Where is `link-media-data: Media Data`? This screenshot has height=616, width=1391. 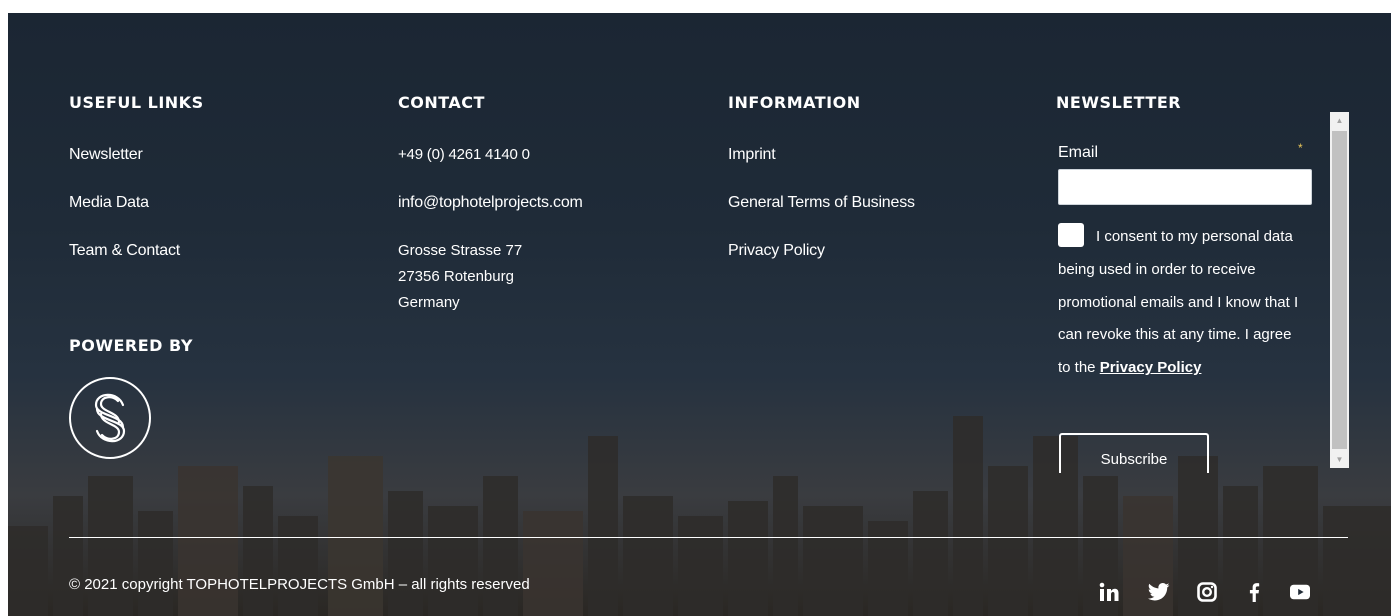 link-media-data: Media Data is located at coordinates (109, 203).